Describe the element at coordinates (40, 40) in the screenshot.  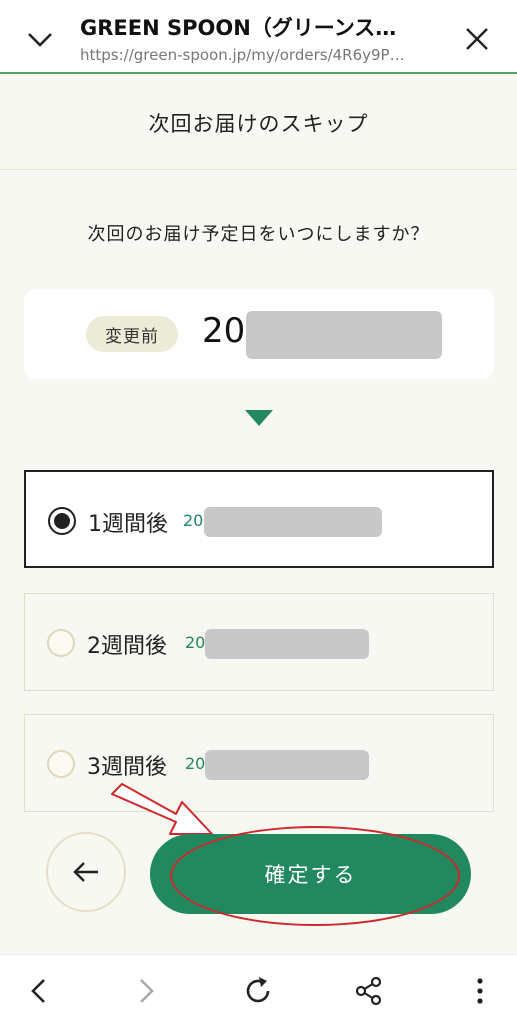
I see `chevron-down-icon` at that location.